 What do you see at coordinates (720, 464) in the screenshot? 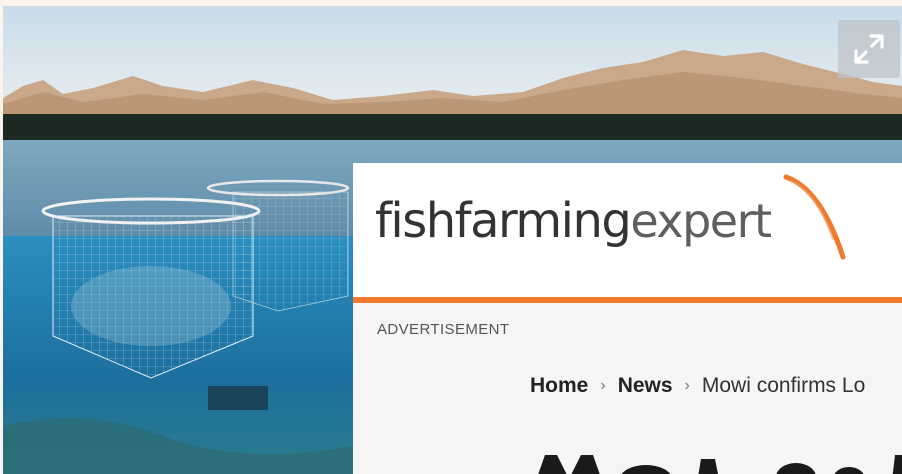
I see `article-headline-top` at bounding box center [720, 464].